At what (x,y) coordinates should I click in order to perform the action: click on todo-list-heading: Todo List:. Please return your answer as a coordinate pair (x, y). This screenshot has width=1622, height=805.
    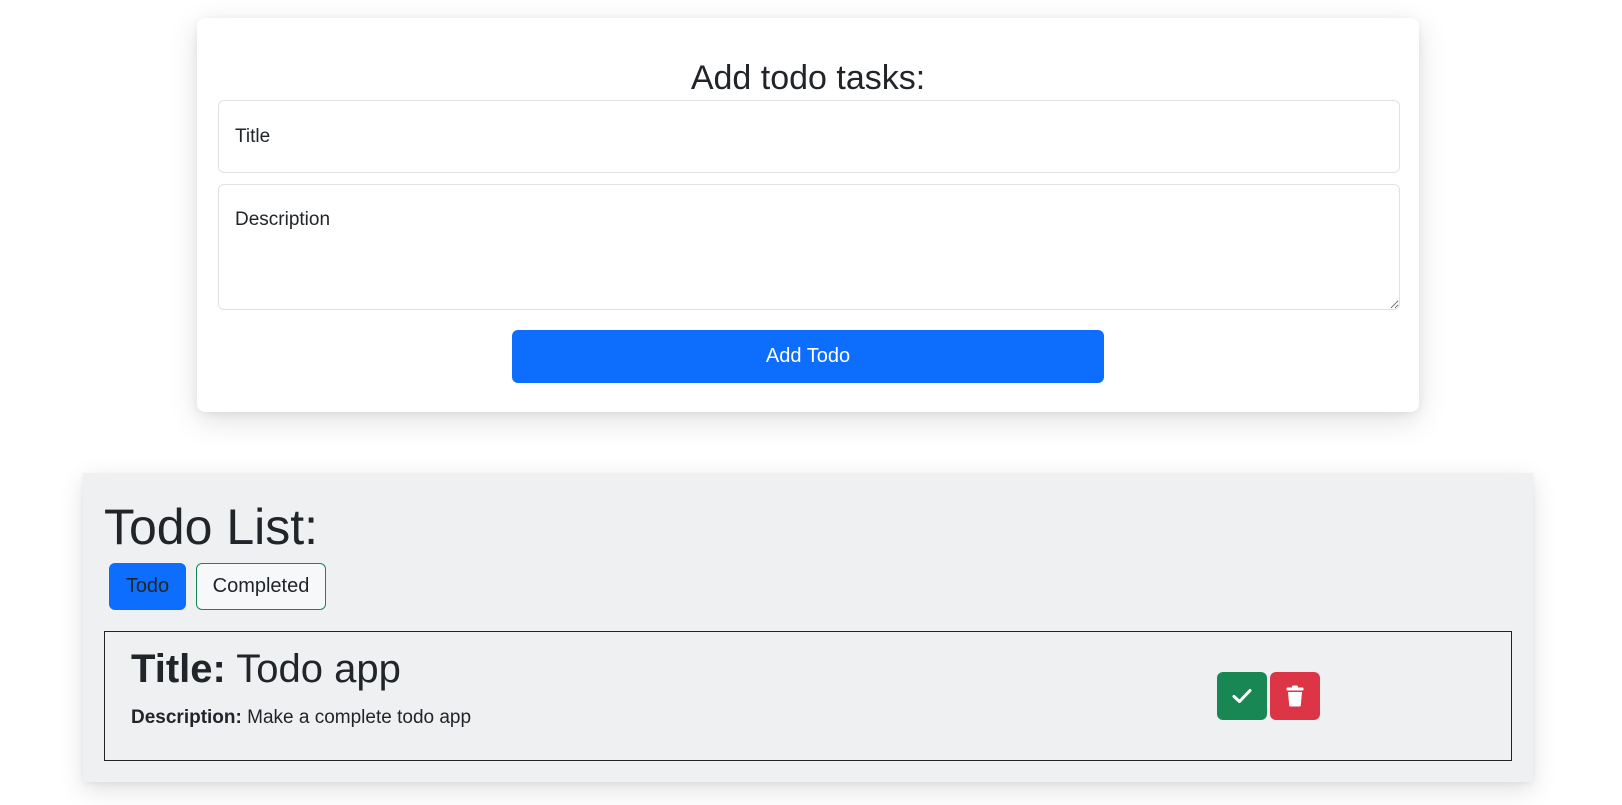
    Looking at the image, I should click on (211, 527).